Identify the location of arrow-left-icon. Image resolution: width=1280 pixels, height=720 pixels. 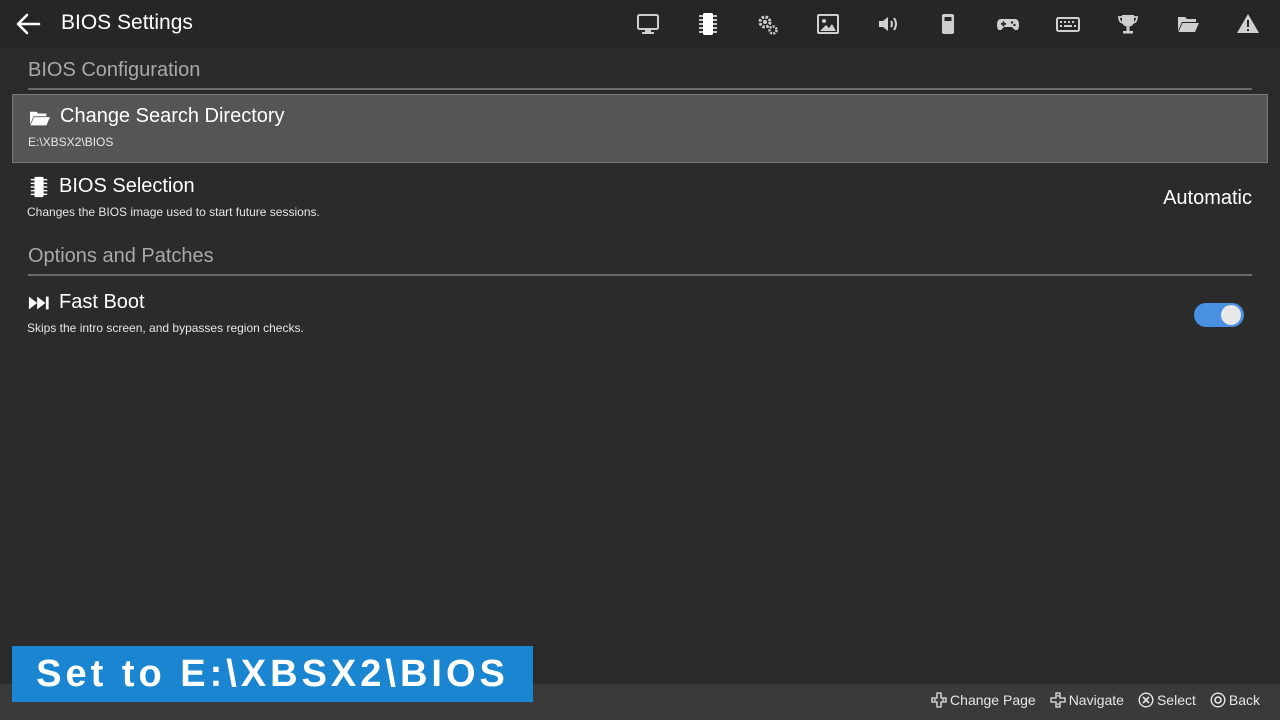
(28, 24).